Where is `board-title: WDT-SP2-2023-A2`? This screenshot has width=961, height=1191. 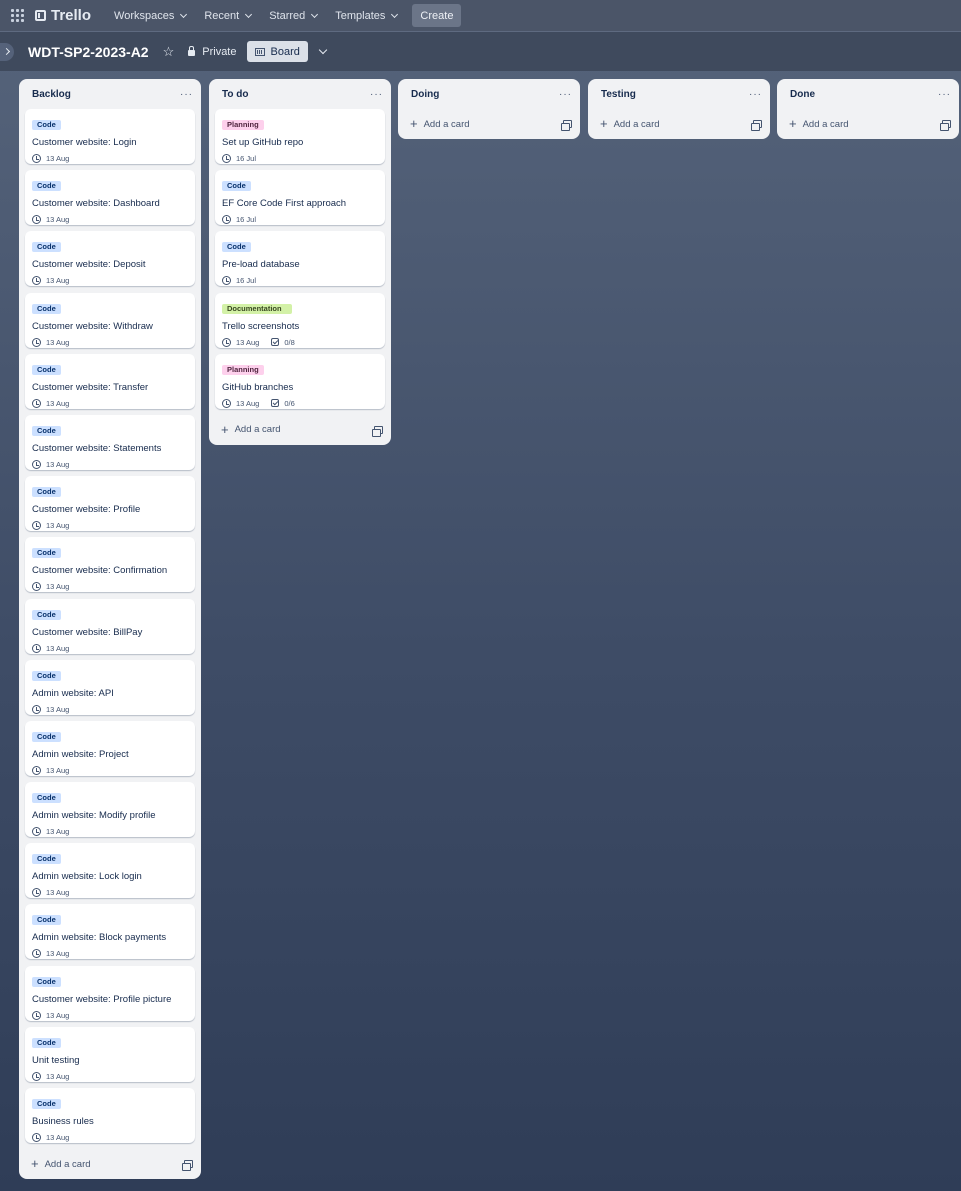 board-title: WDT-SP2-2023-A2 is located at coordinates (88, 52).